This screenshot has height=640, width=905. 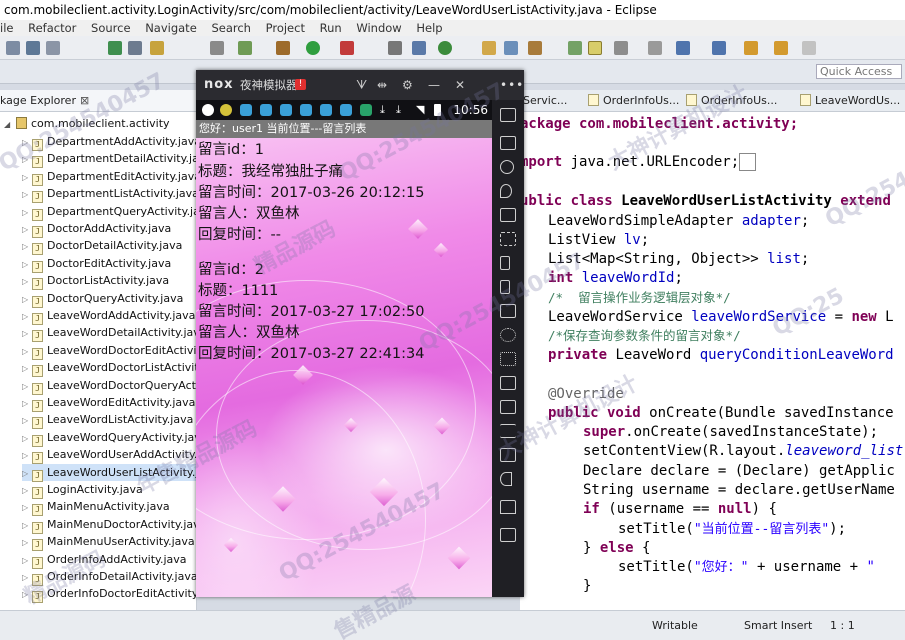 What do you see at coordinates (96, 507) in the screenshot?
I see `tree-file-item: ▷ J MainMenuActivity.java` at bounding box center [96, 507].